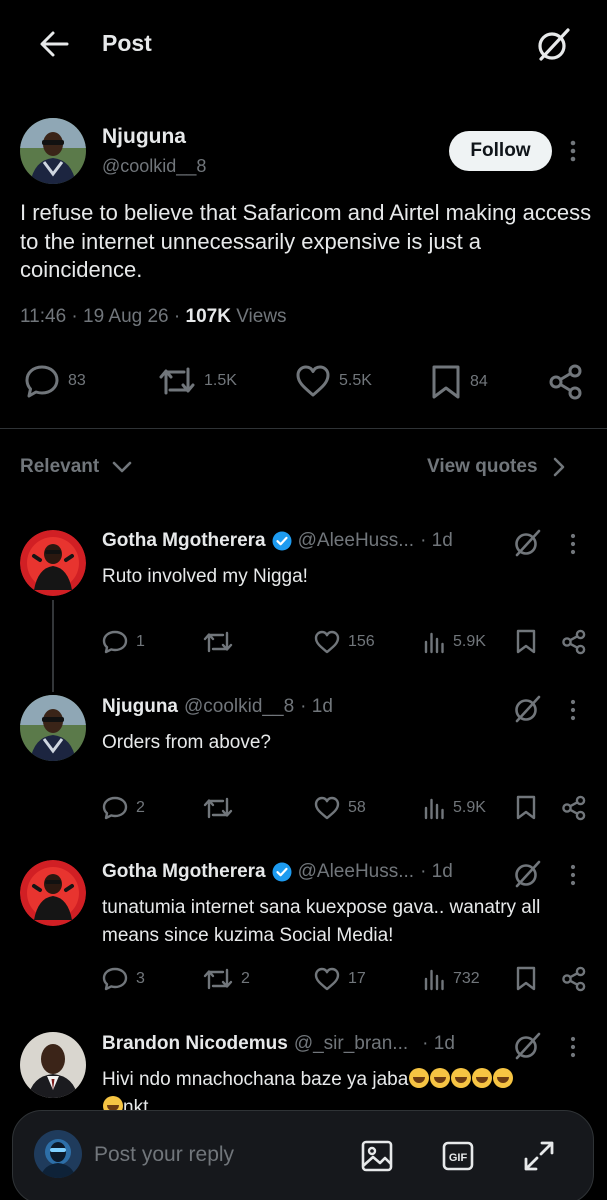 The image size is (607, 1200). What do you see at coordinates (76, 467) in the screenshot?
I see `sort-dropdown: Relevant` at bounding box center [76, 467].